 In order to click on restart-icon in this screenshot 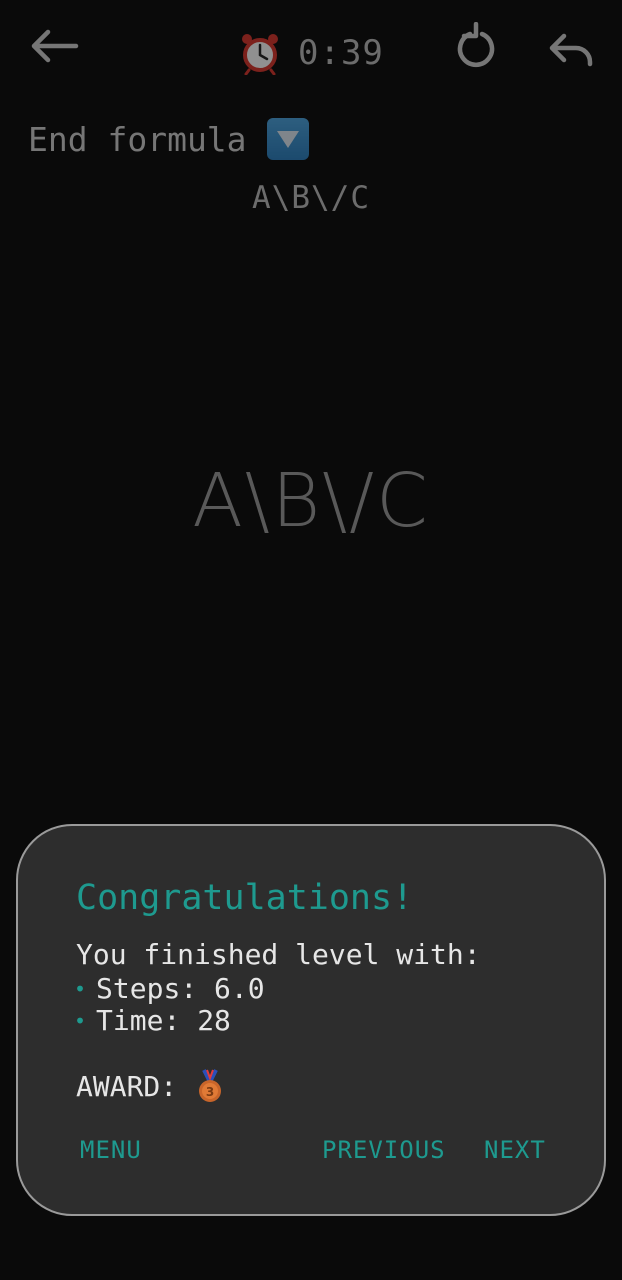, I will do `click(476, 44)`.